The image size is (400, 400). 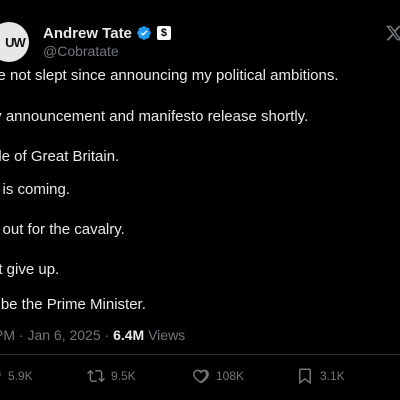 I want to click on bookmark-count: 3.1K, so click(x=332, y=376).